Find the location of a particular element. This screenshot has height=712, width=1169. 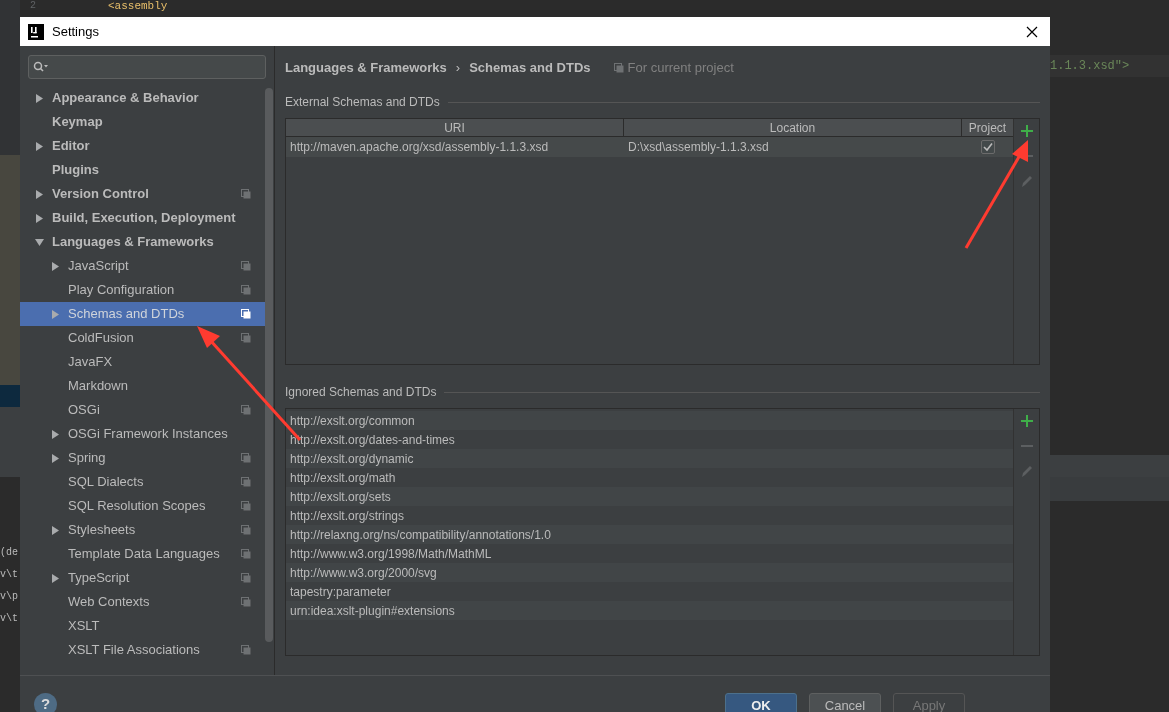

list-row: http://www.w3.org/2000/svg is located at coordinates (649, 572).